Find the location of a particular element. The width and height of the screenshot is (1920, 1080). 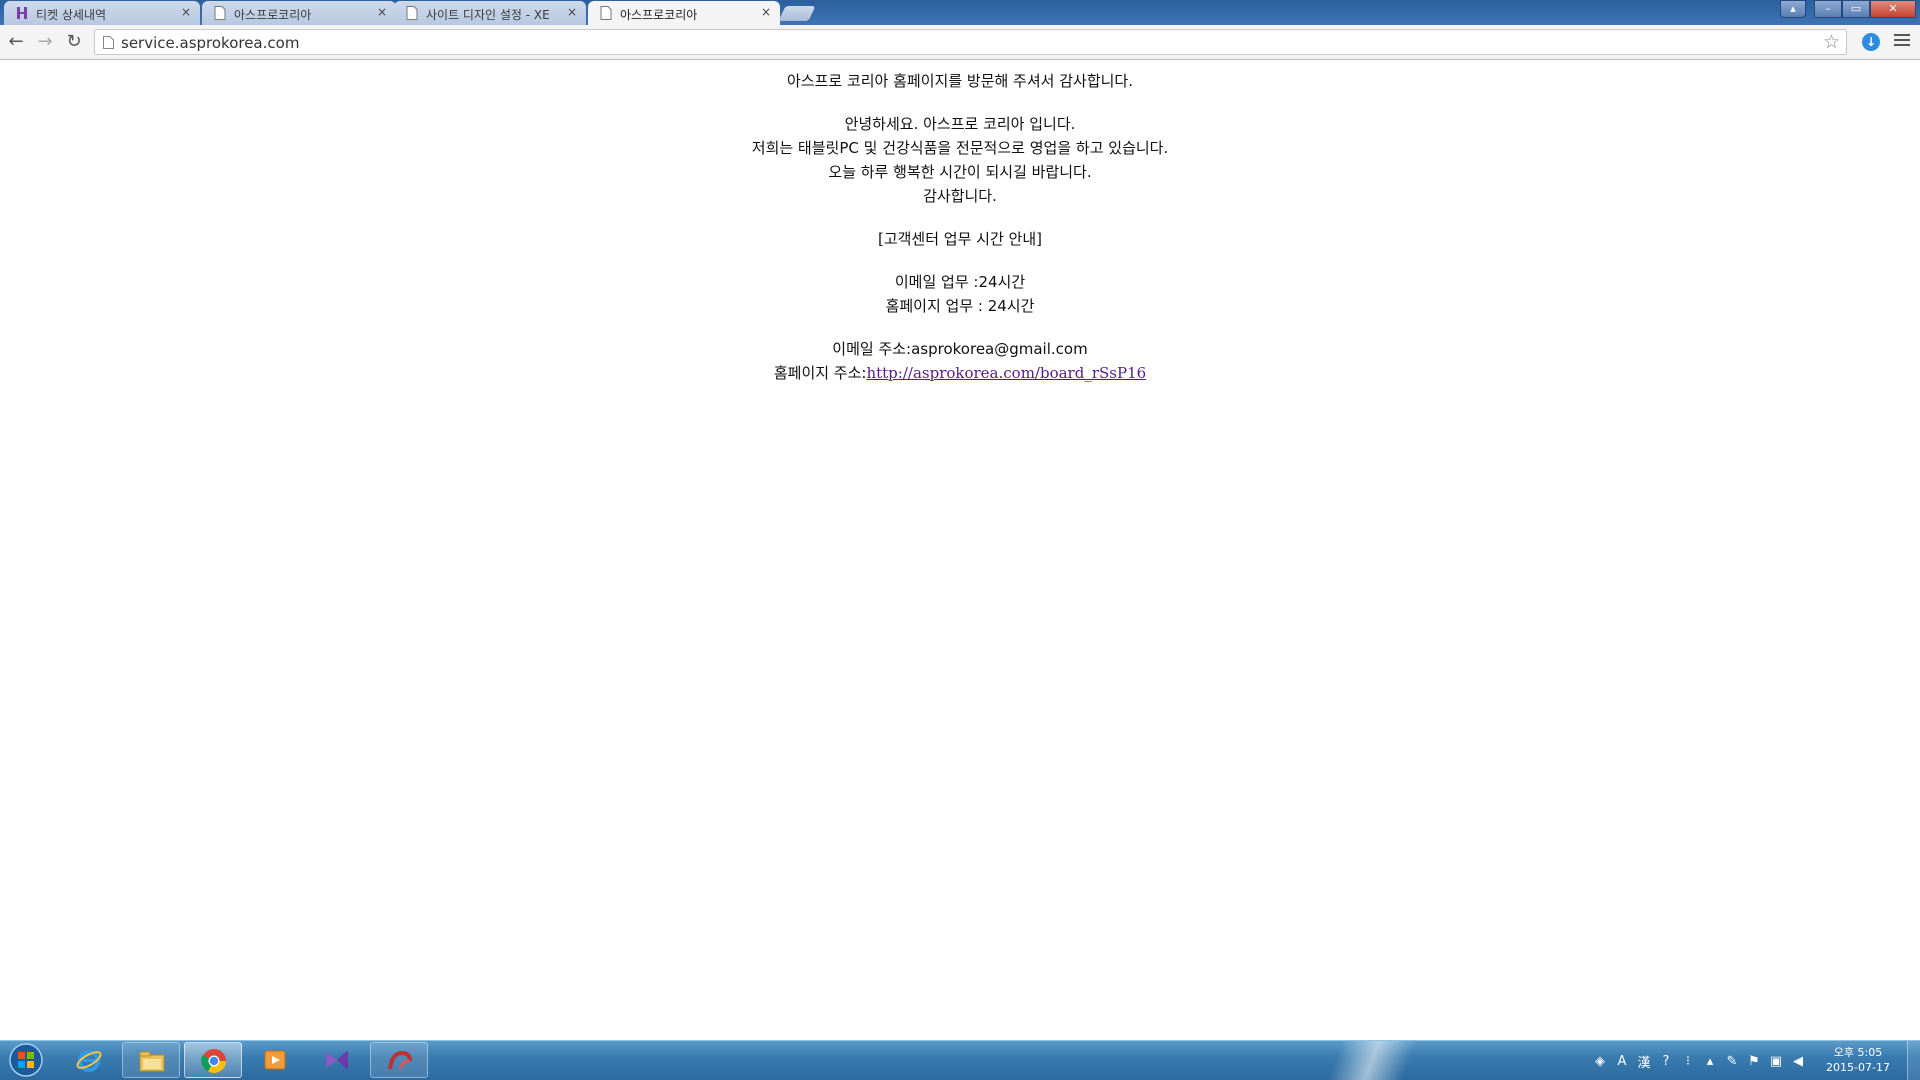

filezilla-icon is located at coordinates (400, 1060).